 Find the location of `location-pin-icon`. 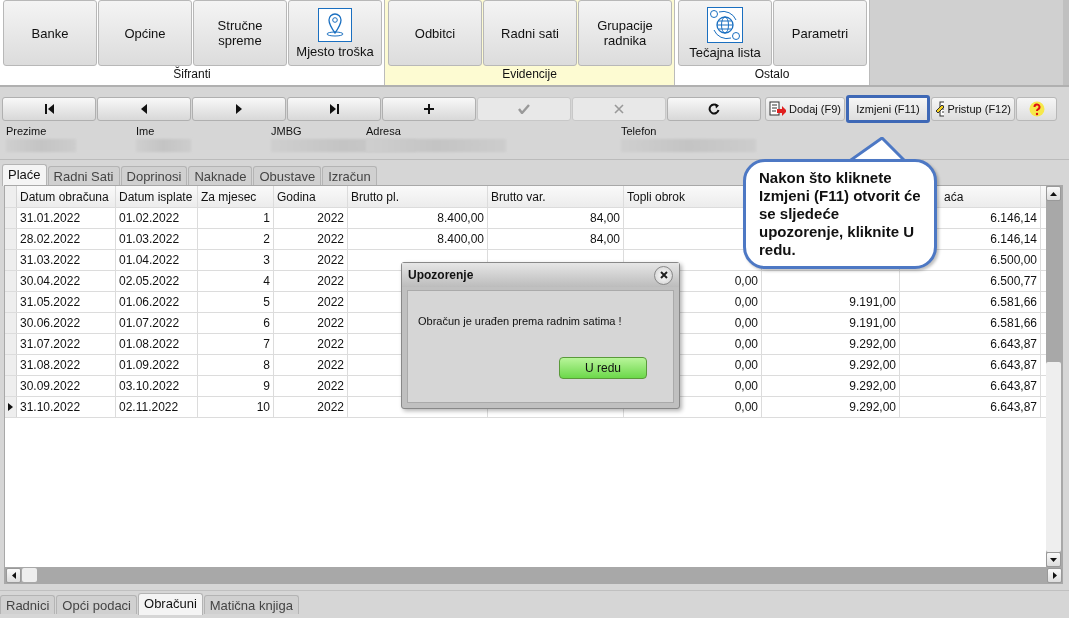

location-pin-icon is located at coordinates (335, 24).